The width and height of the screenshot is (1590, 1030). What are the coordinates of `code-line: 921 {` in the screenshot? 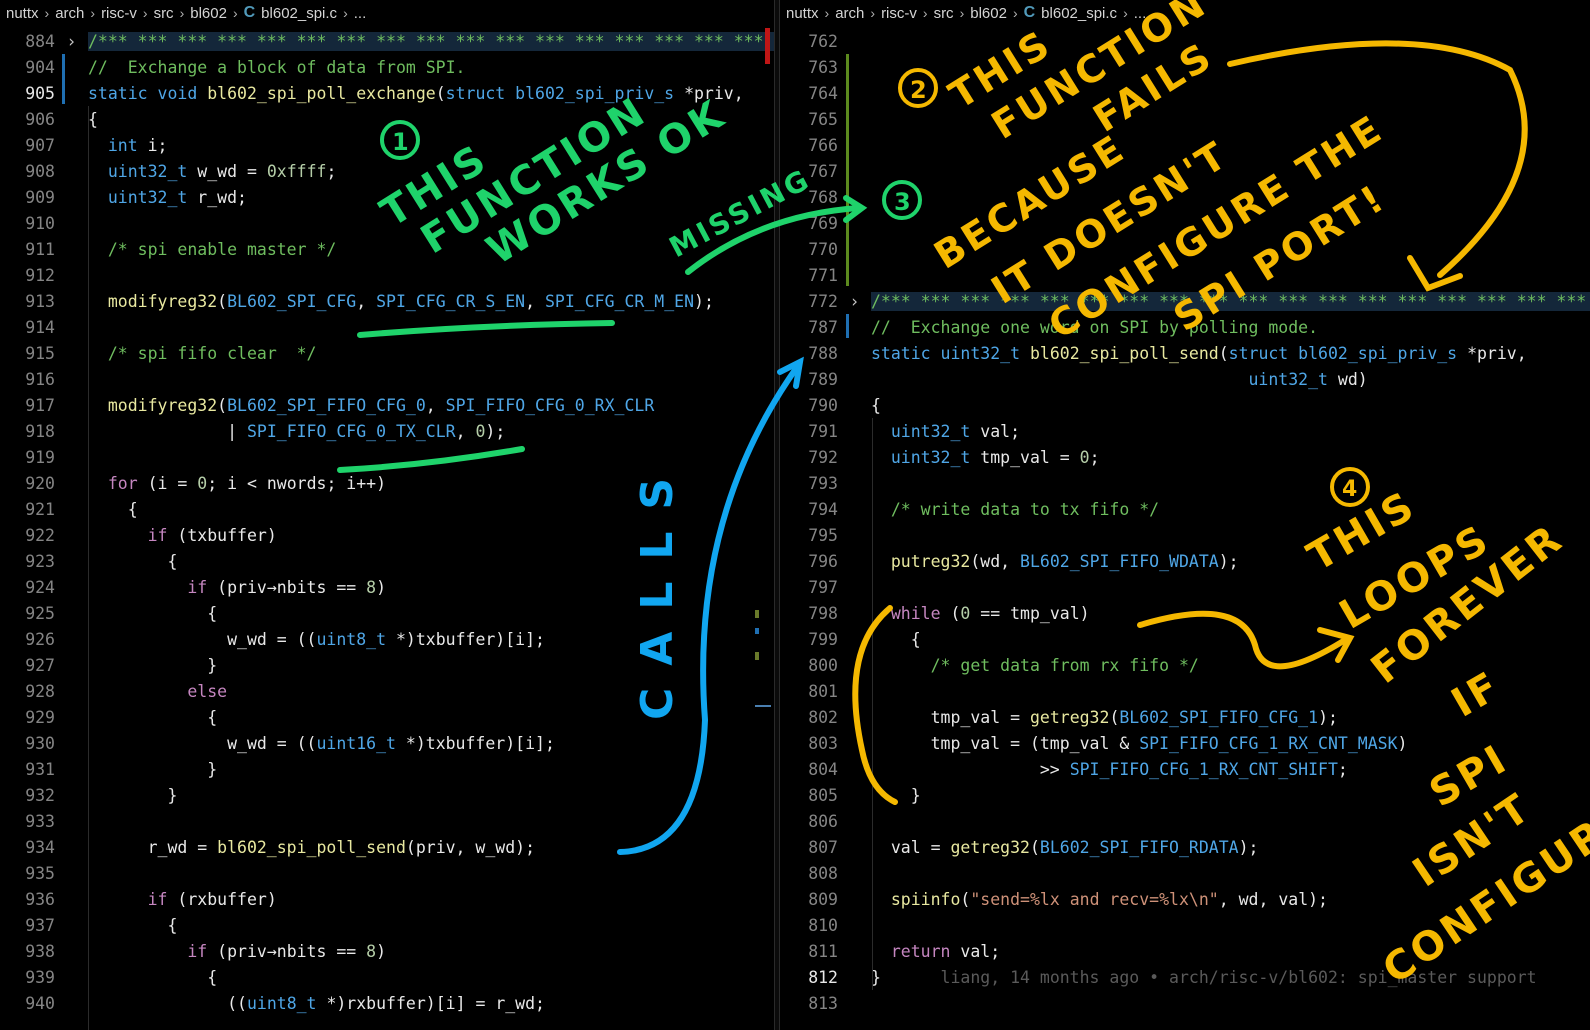 It's located at (68, 509).